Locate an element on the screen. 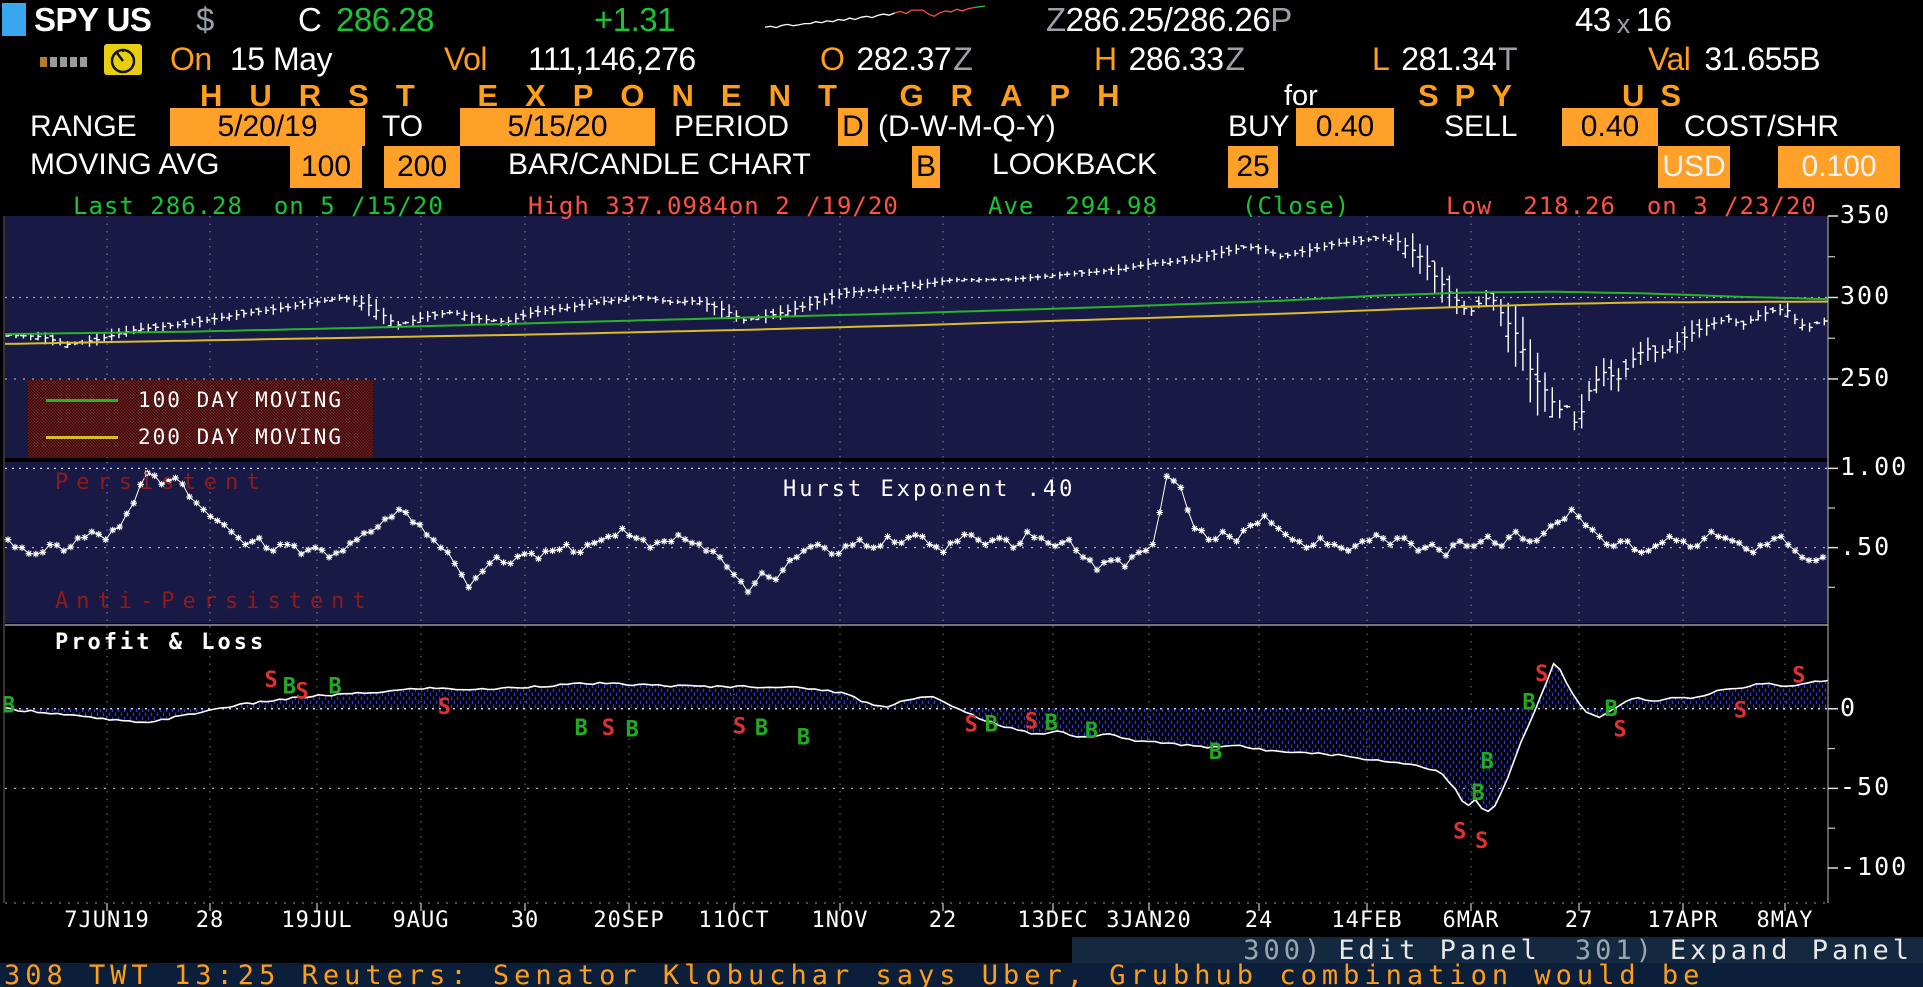  y-axis-tick-label: 1.00 is located at coordinates (1874, 467).